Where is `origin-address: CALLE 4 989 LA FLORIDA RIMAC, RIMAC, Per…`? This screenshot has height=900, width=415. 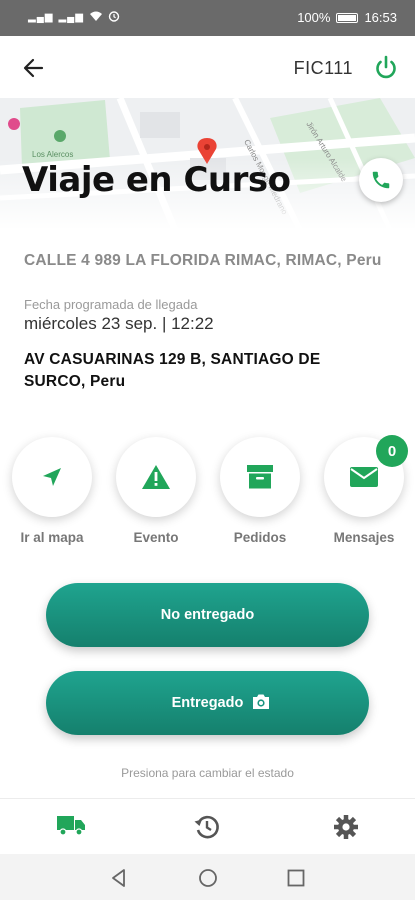
origin-address: CALLE 4 989 LA FLORIDA RIMAC, RIMAC, Per… is located at coordinates (203, 260).